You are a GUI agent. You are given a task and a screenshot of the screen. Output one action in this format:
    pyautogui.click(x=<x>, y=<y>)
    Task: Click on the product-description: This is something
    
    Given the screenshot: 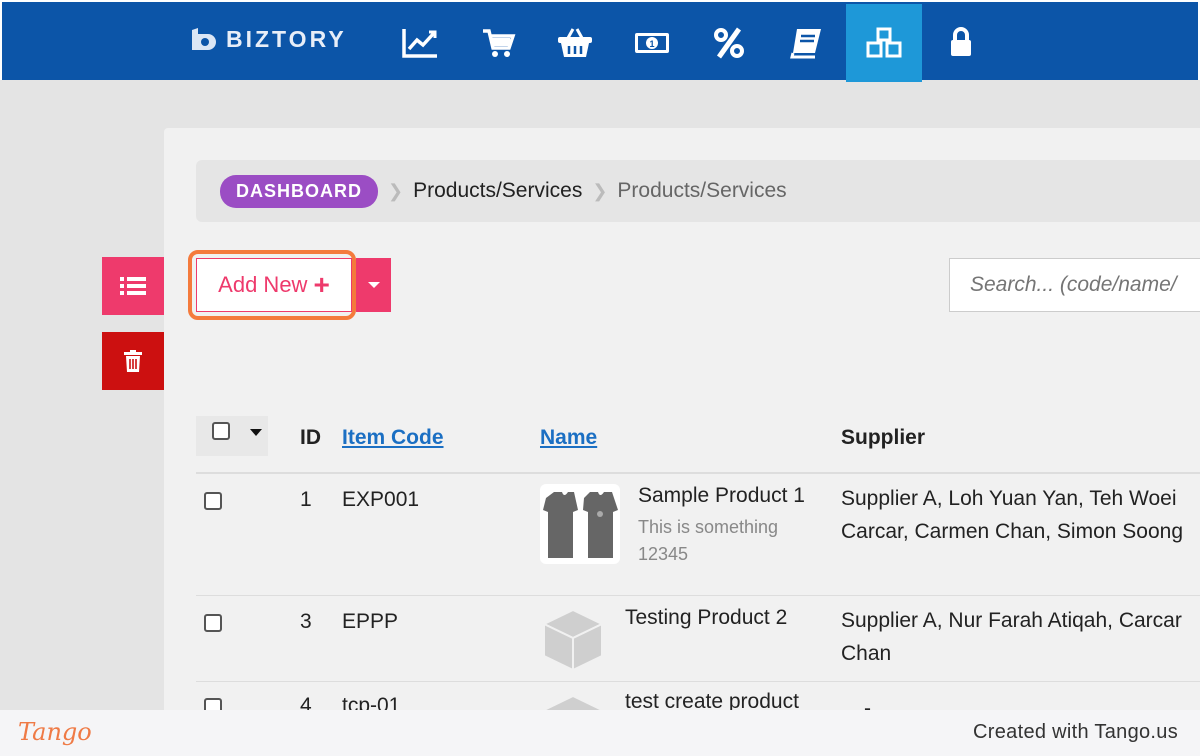 What is the action you would take?
    pyautogui.click(x=708, y=527)
    